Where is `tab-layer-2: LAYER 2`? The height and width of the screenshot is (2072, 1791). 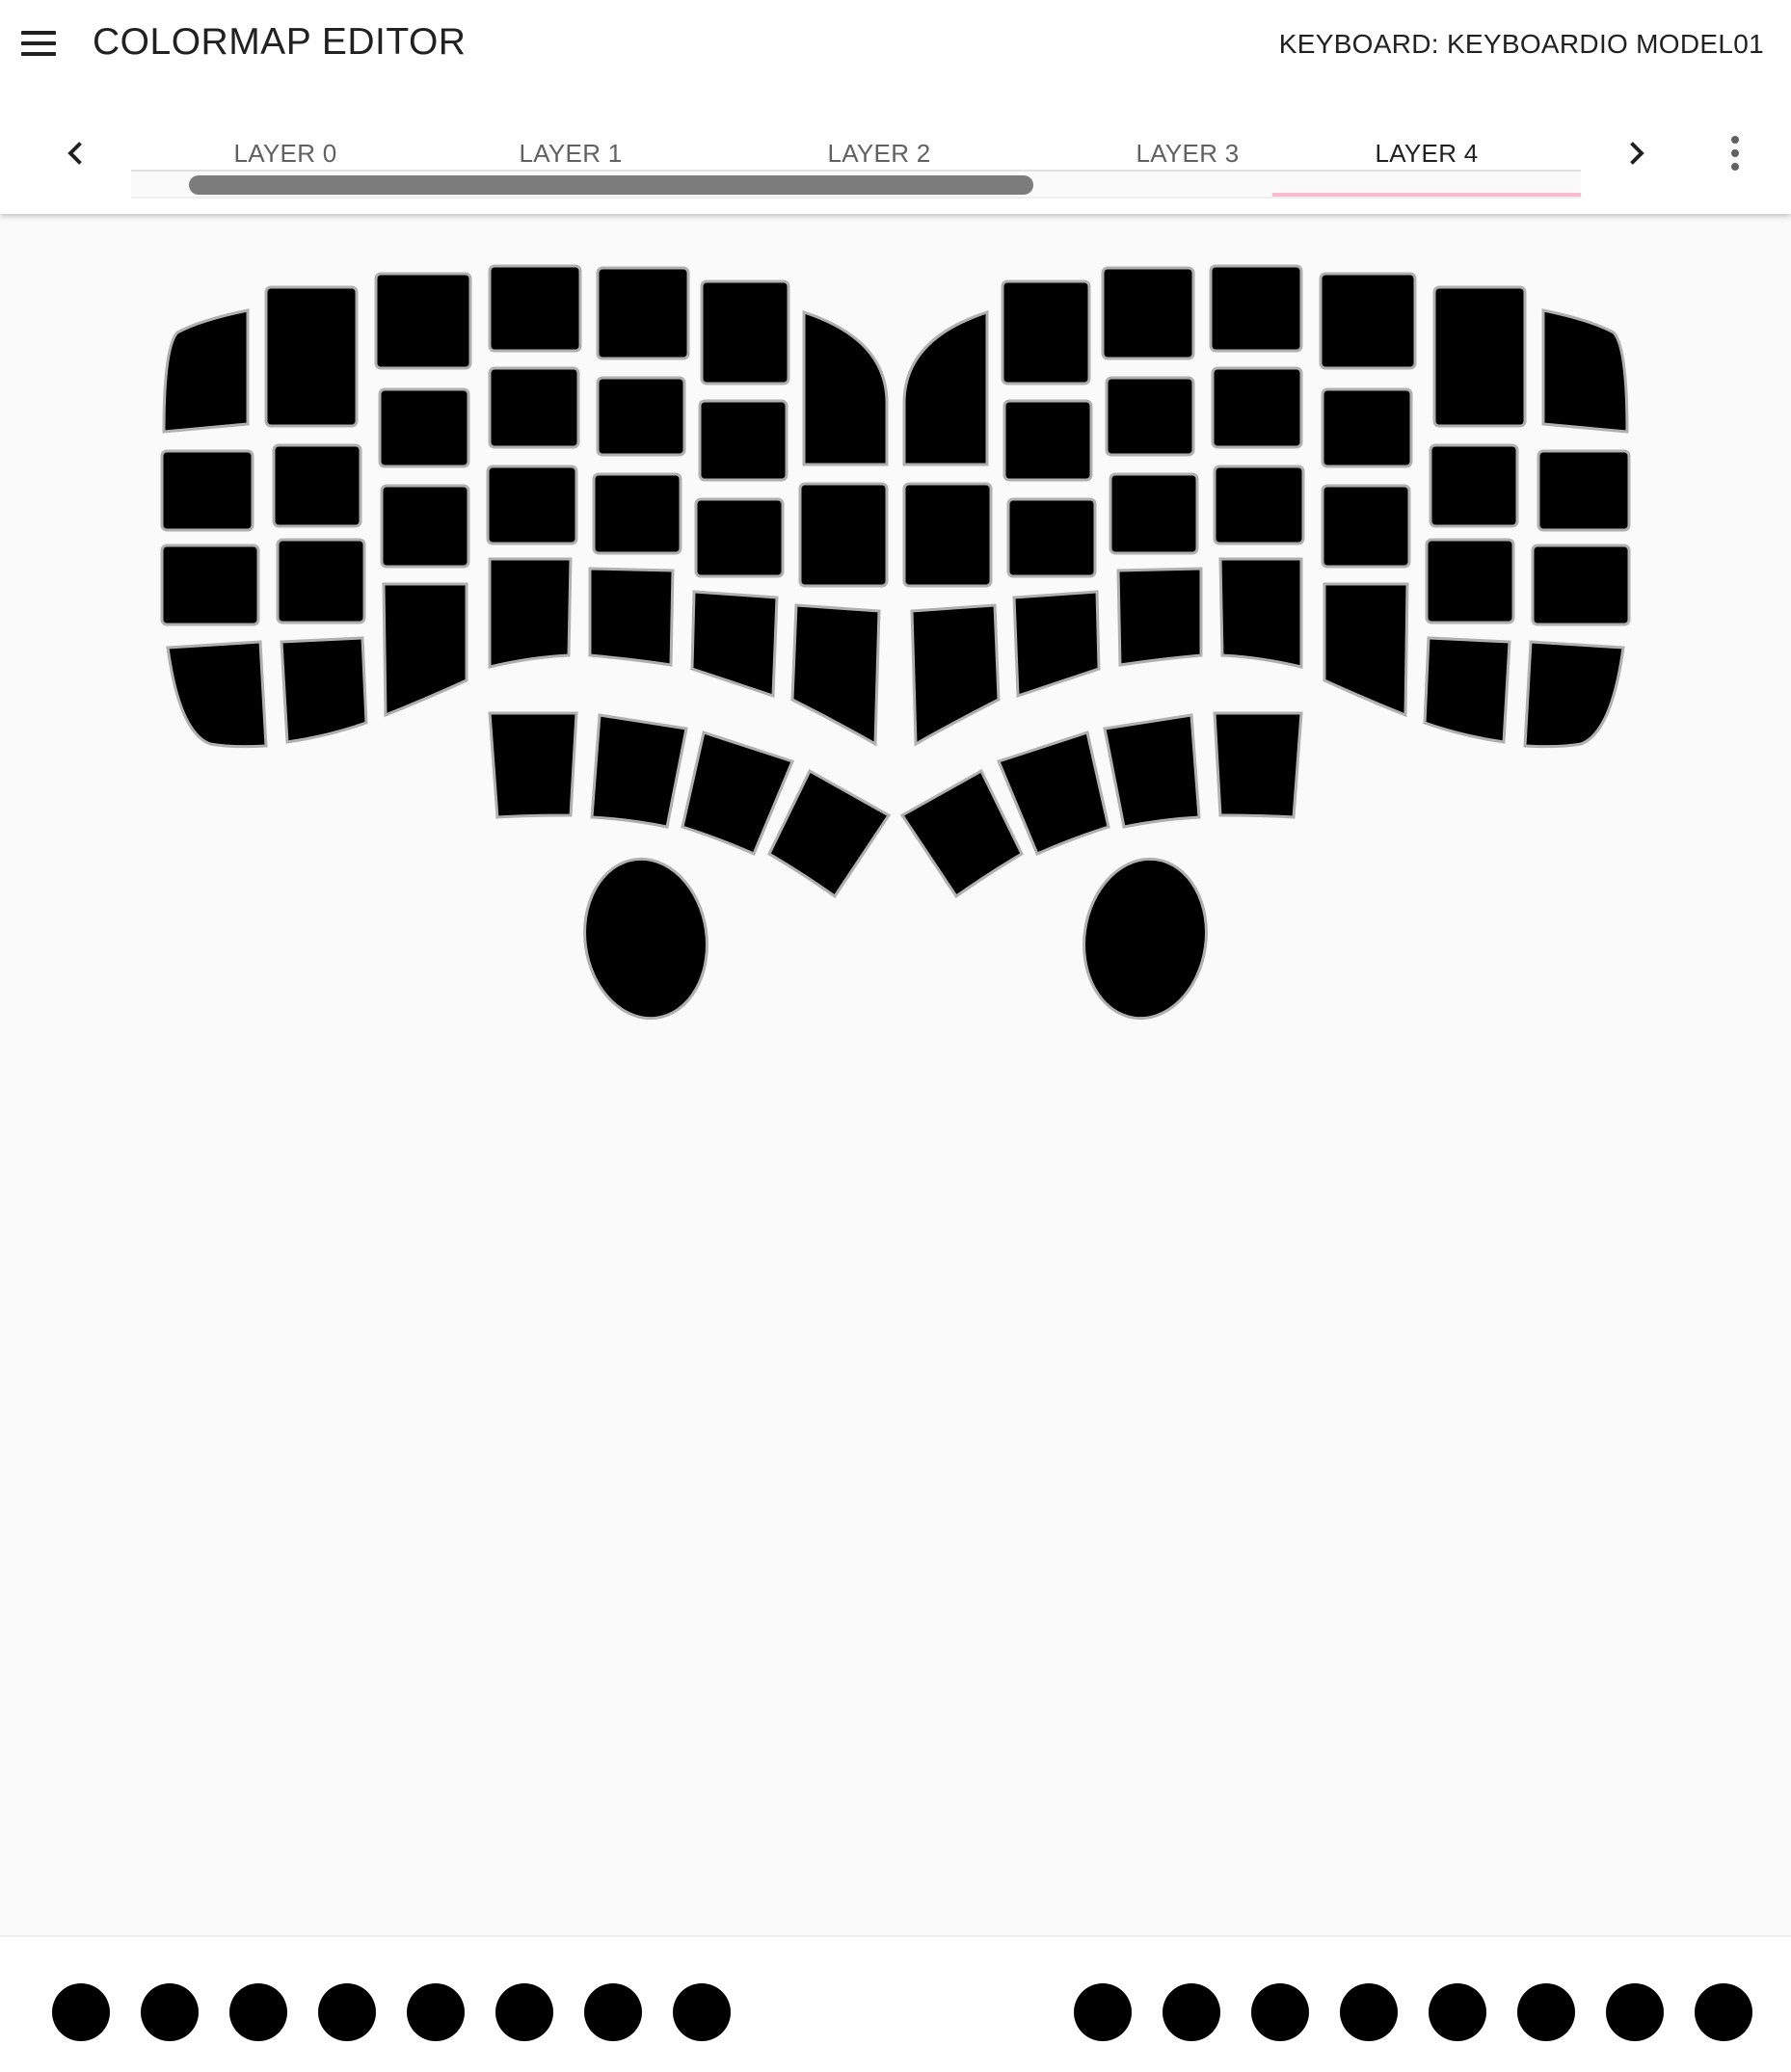 tab-layer-2: LAYER 2 is located at coordinates (879, 153).